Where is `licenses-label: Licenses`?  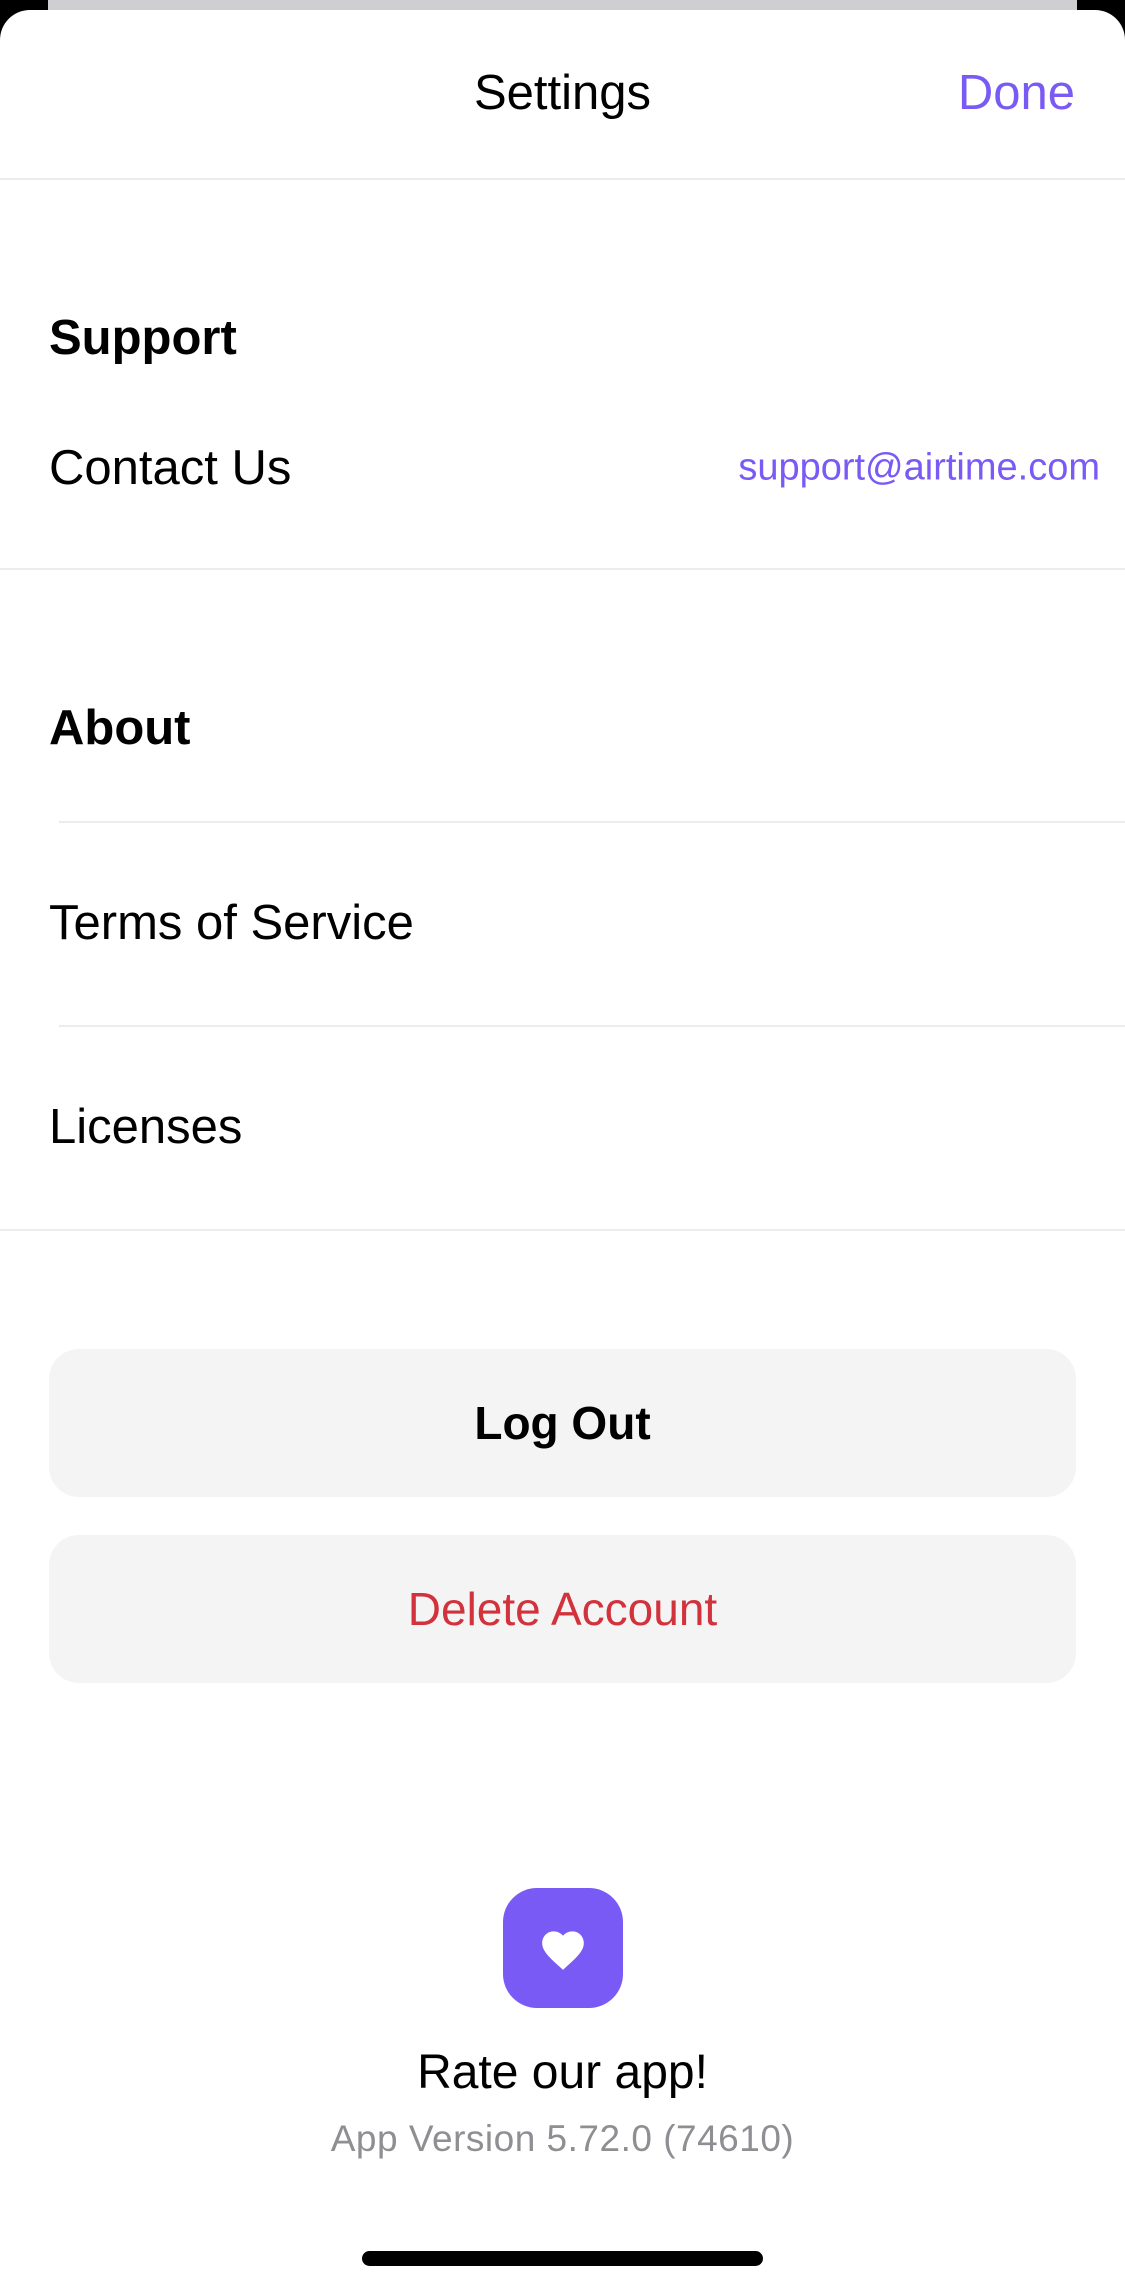
licenses-label: Licenses is located at coordinates (146, 1127).